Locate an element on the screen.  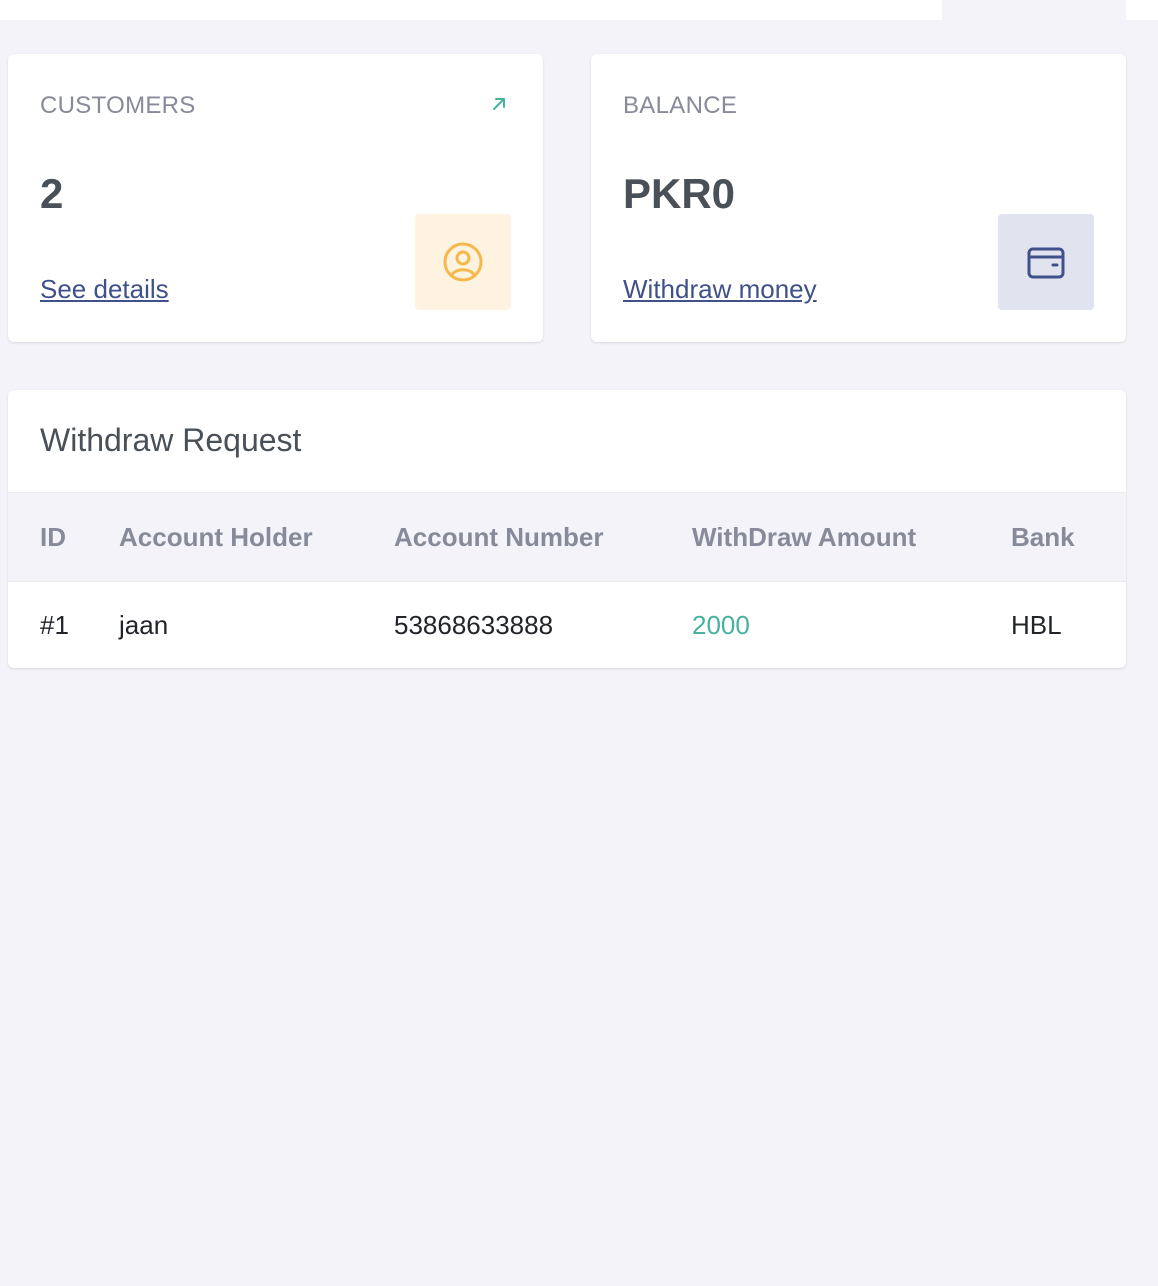
column-header-id: ID is located at coordinates (63, 537).